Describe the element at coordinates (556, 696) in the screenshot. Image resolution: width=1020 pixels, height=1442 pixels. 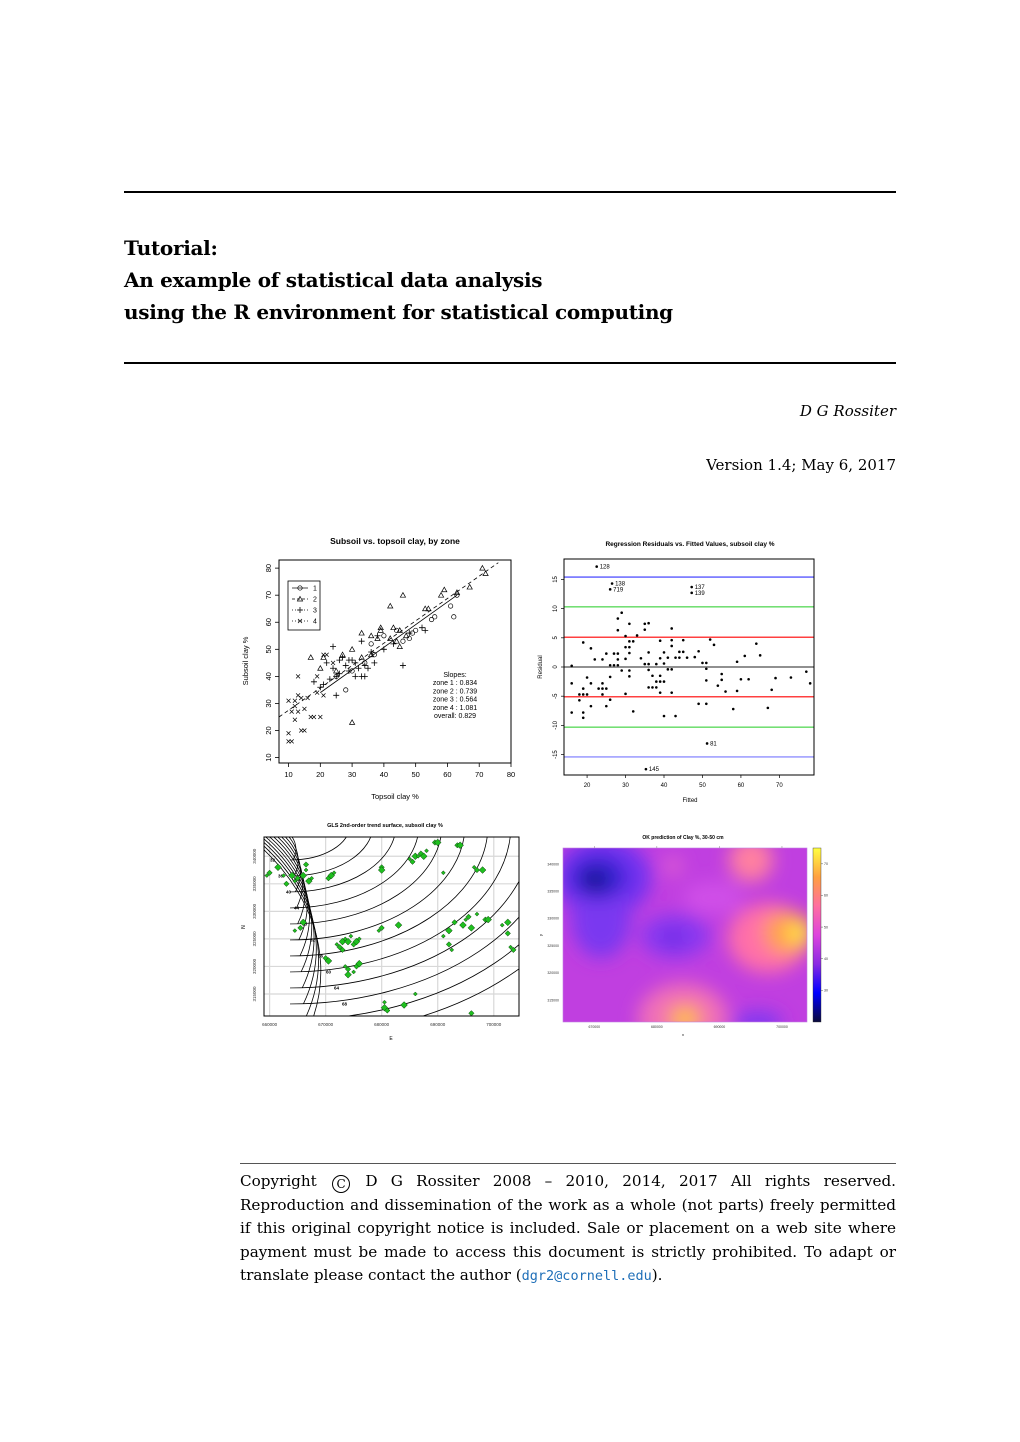
I see `y-tick-label: -5` at that location.